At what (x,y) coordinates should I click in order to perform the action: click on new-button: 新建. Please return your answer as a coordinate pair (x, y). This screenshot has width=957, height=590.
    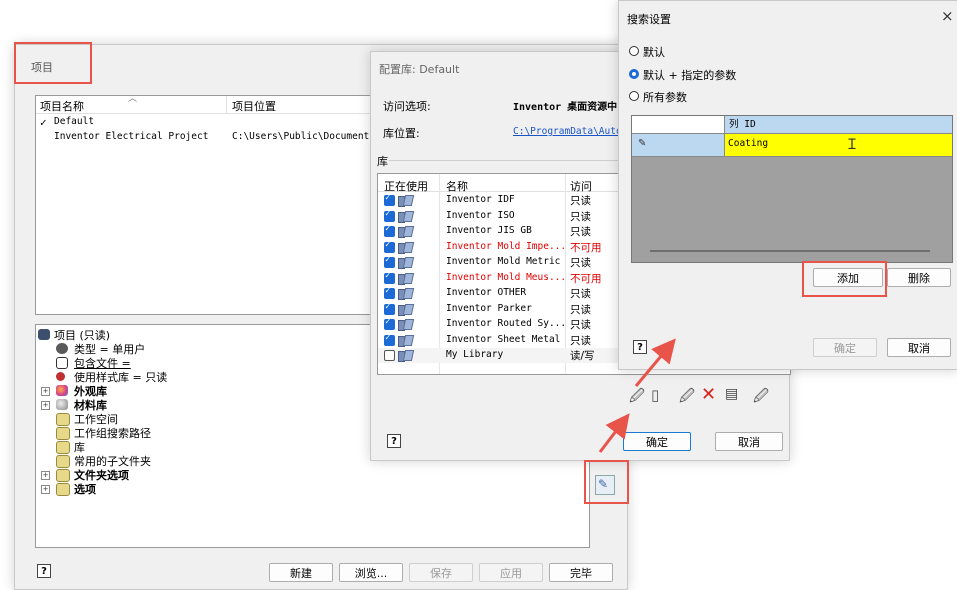
    Looking at the image, I should click on (301, 572).